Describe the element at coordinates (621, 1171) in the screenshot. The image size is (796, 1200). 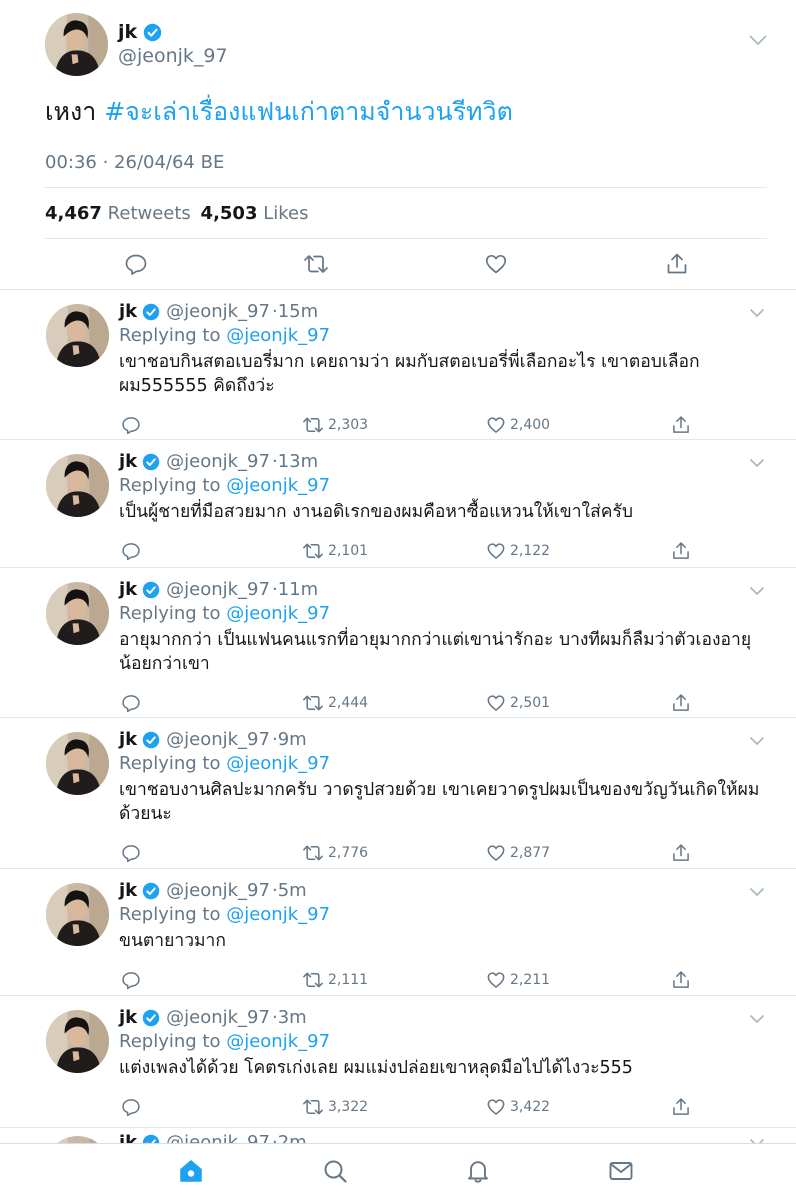
I see `messages-icon` at that location.